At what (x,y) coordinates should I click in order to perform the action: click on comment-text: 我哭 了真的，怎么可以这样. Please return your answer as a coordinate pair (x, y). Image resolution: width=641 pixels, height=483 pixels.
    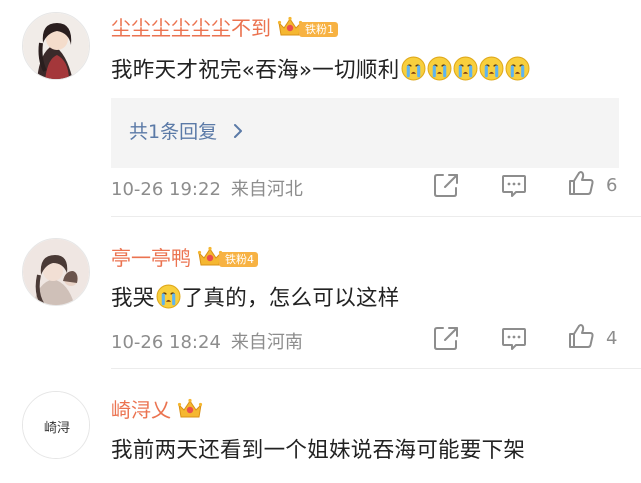
    Looking at the image, I should click on (255, 296).